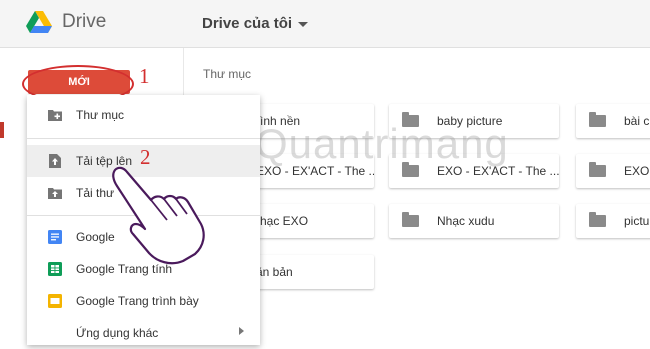  What do you see at coordinates (466, 221) in the screenshot?
I see `folder-name: Nhạc xudu` at bounding box center [466, 221].